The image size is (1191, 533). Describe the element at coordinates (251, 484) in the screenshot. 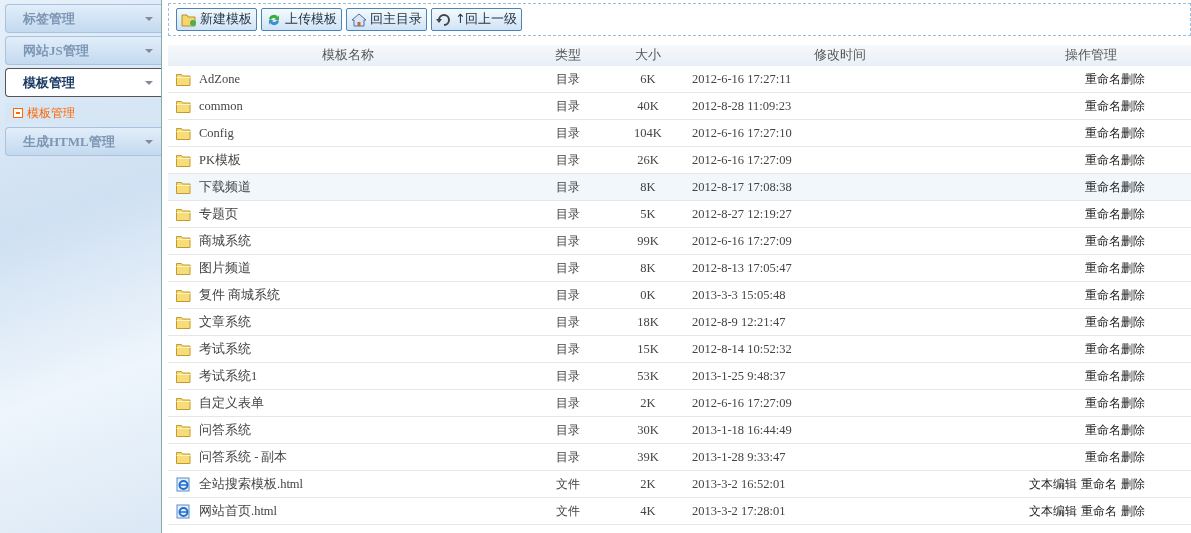

I see `file-name: 全站搜索模板.html` at that location.